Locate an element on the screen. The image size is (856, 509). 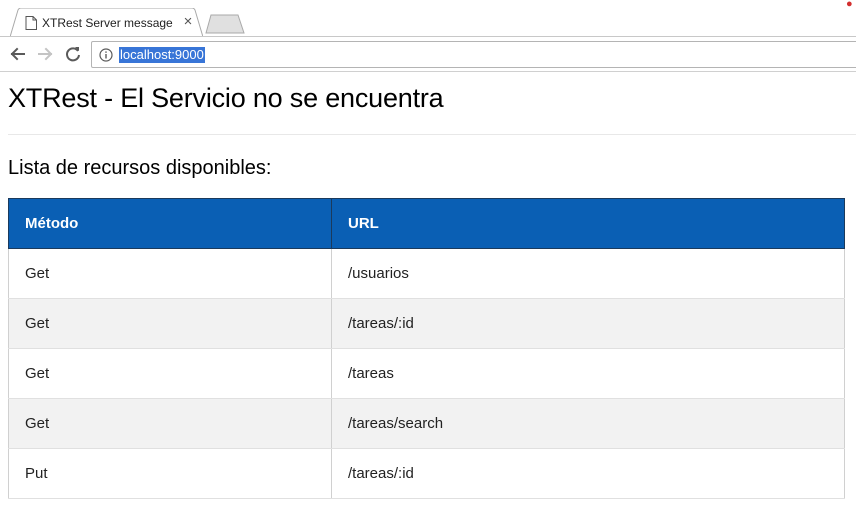
table-row: Get /tareas is located at coordinates (426, 373).